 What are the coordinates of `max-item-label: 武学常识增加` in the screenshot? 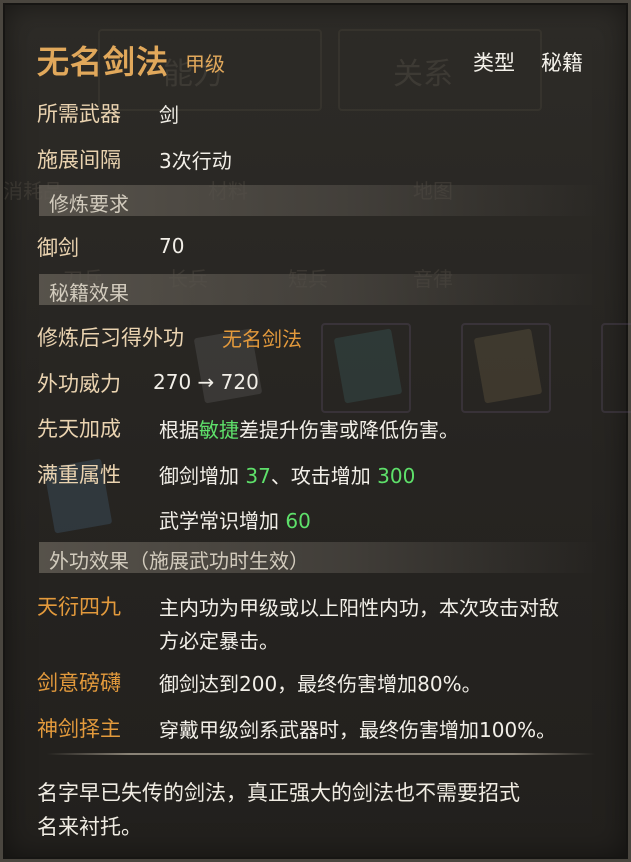 It's located at (219, 521).